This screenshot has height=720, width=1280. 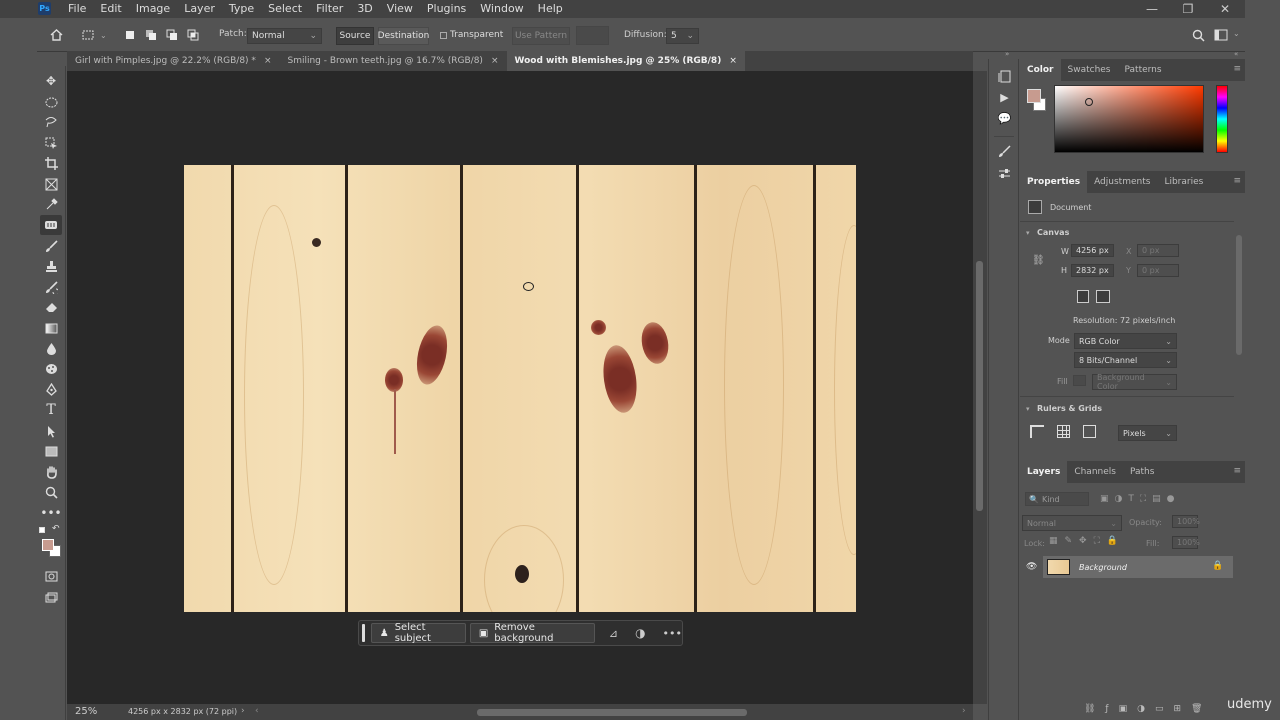 I want to click on layer-name: Background, so click(x=1103, y=567).